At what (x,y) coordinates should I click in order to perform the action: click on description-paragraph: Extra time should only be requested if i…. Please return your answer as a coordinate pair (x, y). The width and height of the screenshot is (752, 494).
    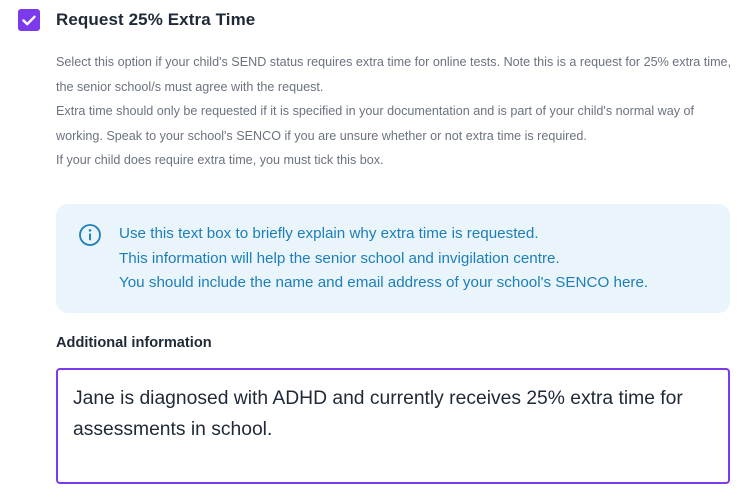
    Looking at the image, I should click on (375, 123).